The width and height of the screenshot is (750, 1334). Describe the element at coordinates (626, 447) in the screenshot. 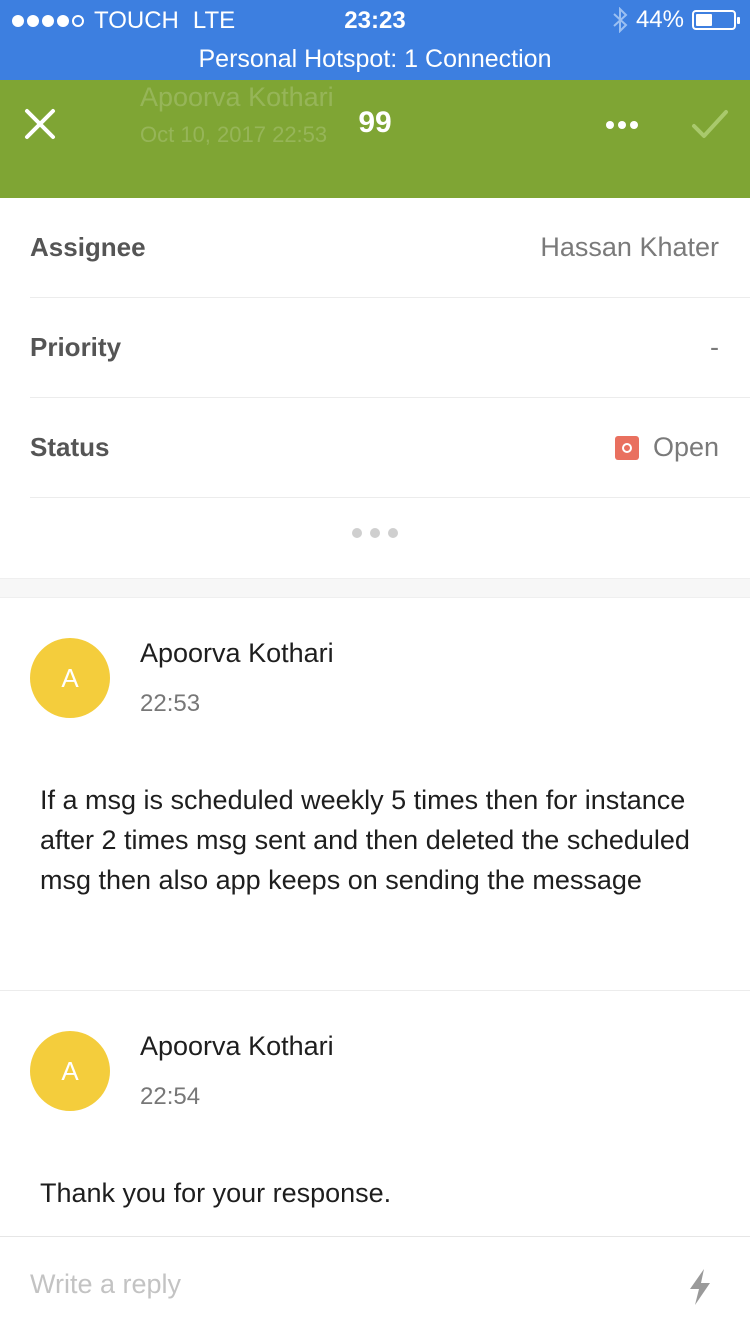

I see `status-open-icon` at that location.